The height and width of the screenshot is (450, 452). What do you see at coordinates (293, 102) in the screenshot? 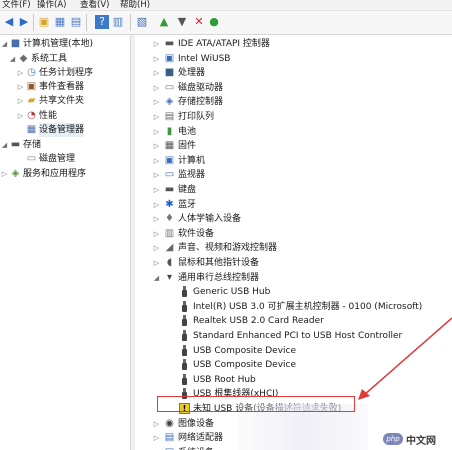
I see `device-category-item: ▷ ◈ 存储控制器` at bounding box center [293, 102].